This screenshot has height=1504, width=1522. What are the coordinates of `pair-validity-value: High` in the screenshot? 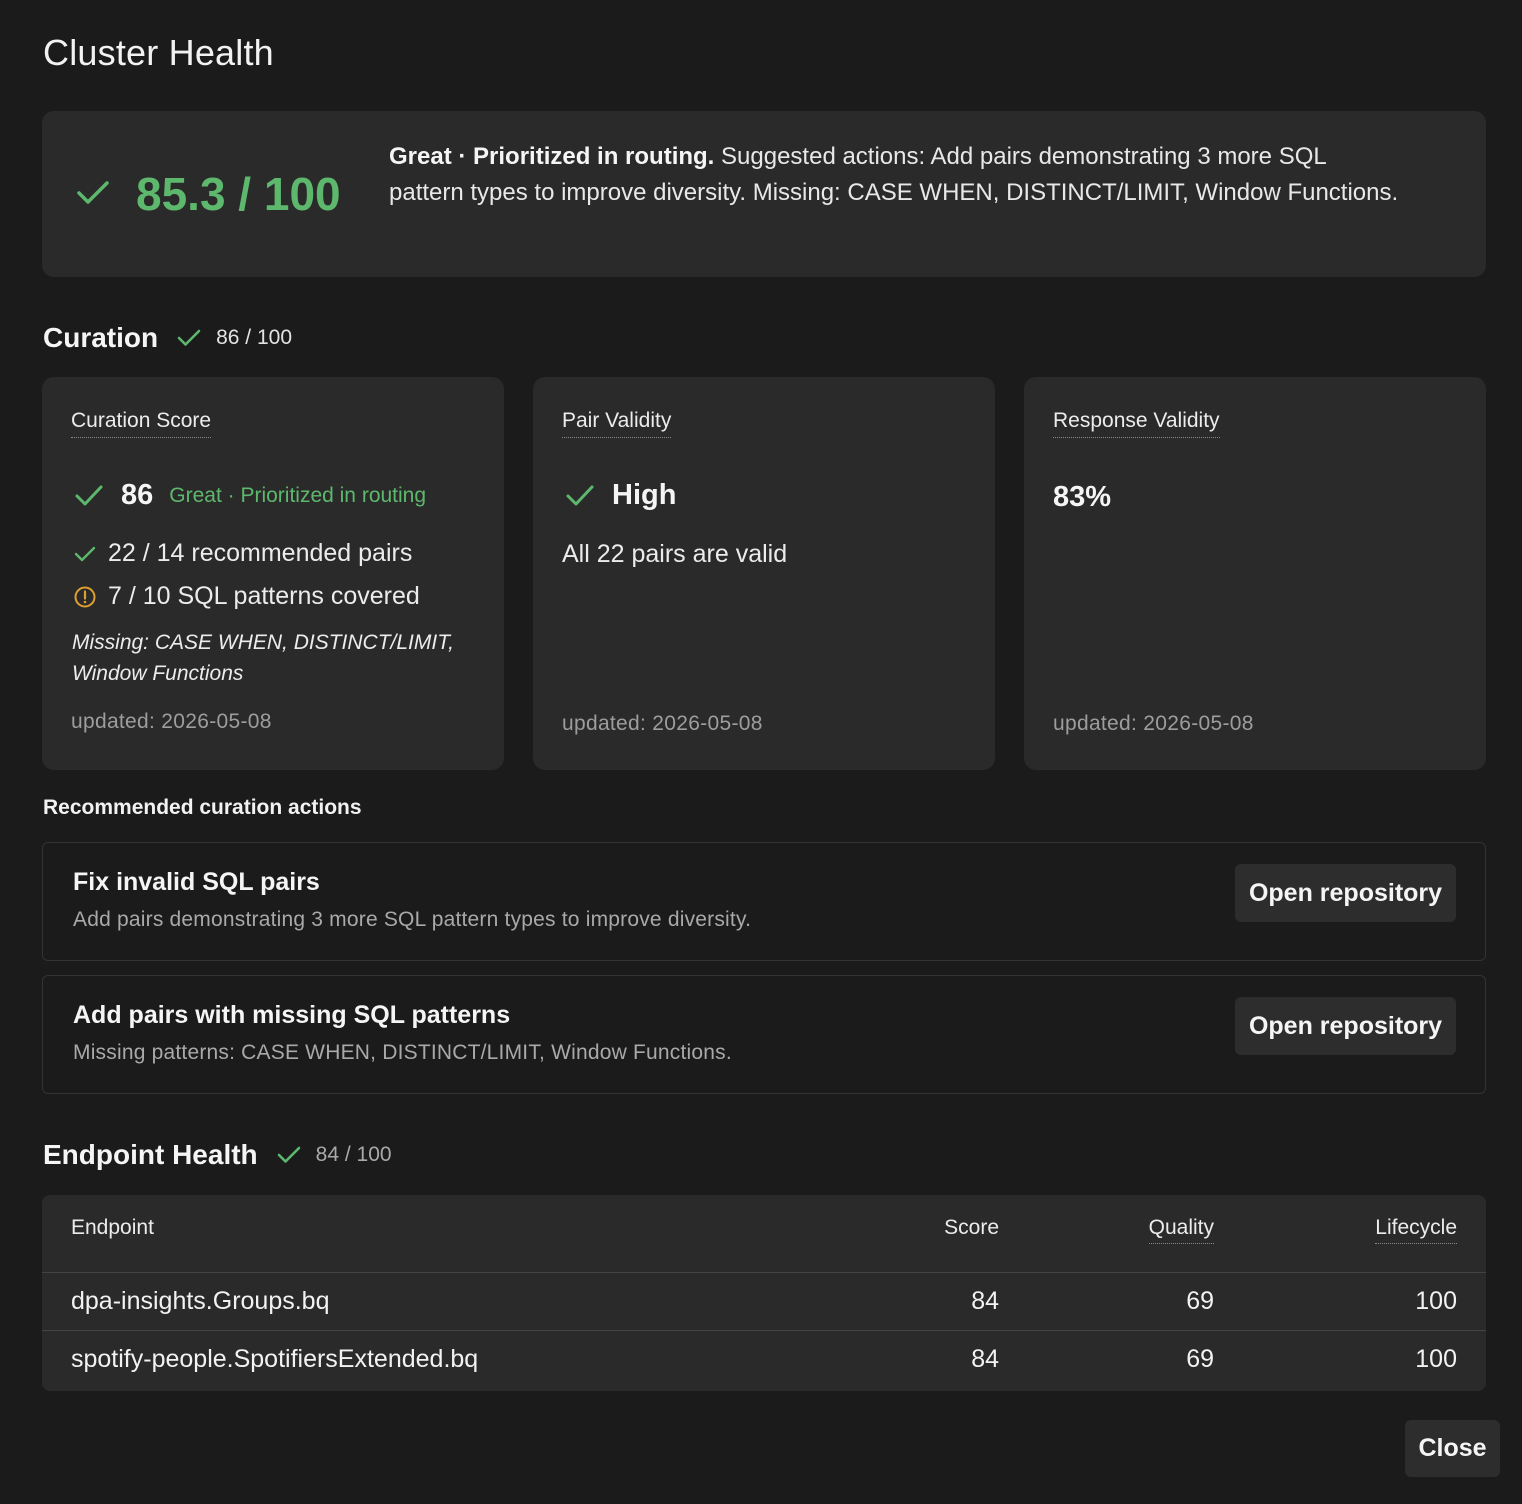 It's located at (644, 495).